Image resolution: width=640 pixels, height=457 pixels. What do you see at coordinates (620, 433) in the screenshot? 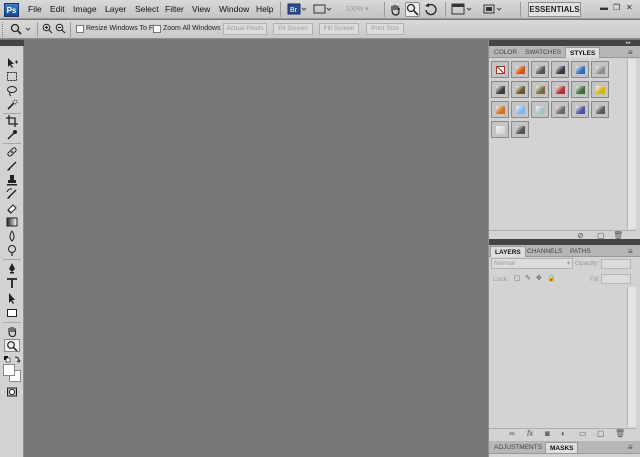
I see `trash-icon: 🗑` at bounding box center [620, 433].